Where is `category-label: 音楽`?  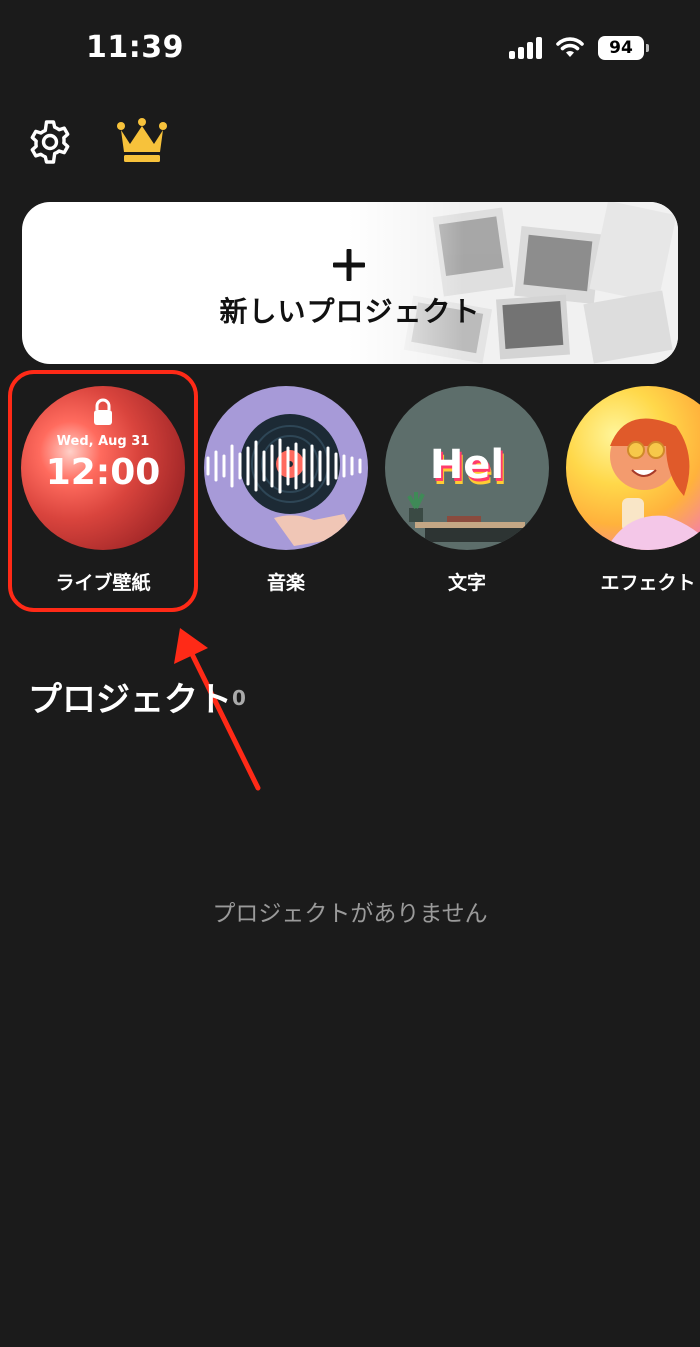
category-label: 音楽 is located at coordinates (285, 583).